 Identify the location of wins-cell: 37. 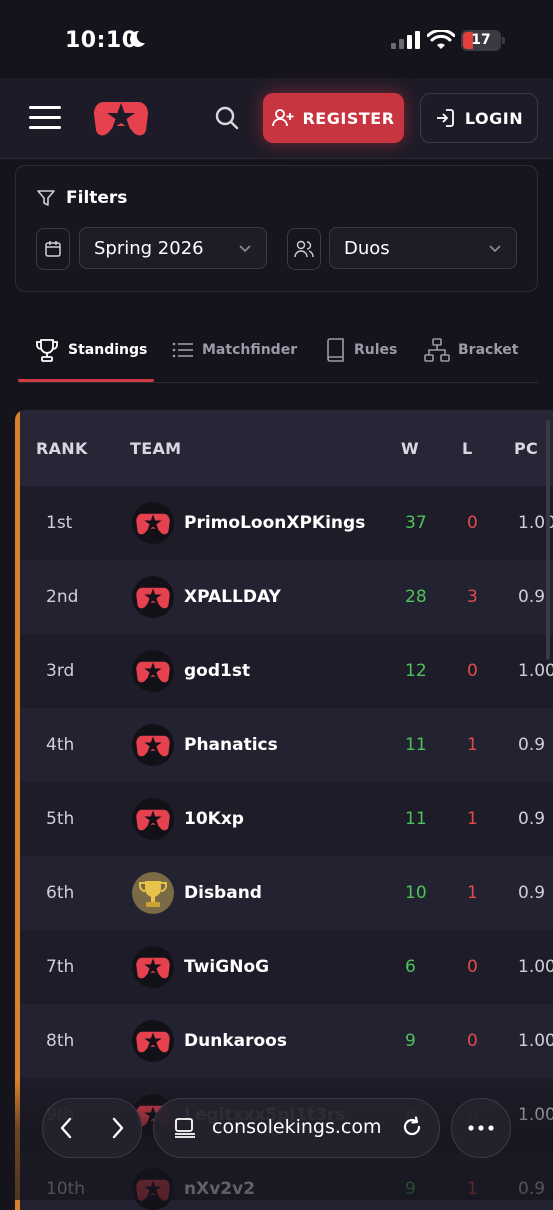
(416, 523).